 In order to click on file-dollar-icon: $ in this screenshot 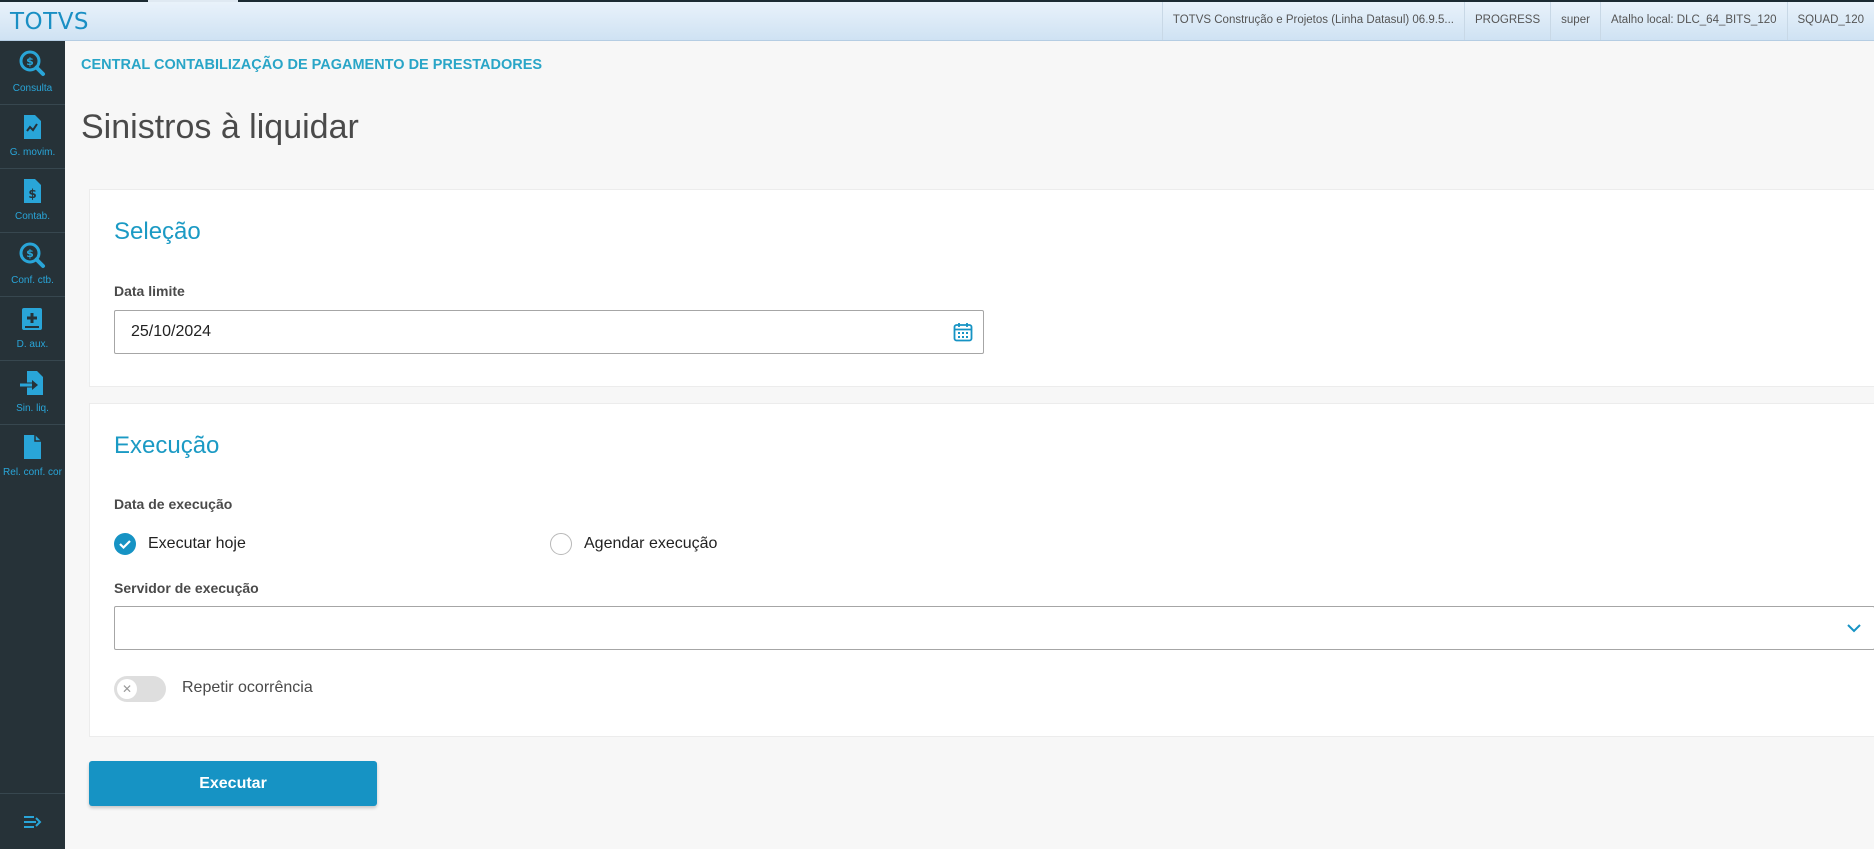, I will do `click(32, 191)`.